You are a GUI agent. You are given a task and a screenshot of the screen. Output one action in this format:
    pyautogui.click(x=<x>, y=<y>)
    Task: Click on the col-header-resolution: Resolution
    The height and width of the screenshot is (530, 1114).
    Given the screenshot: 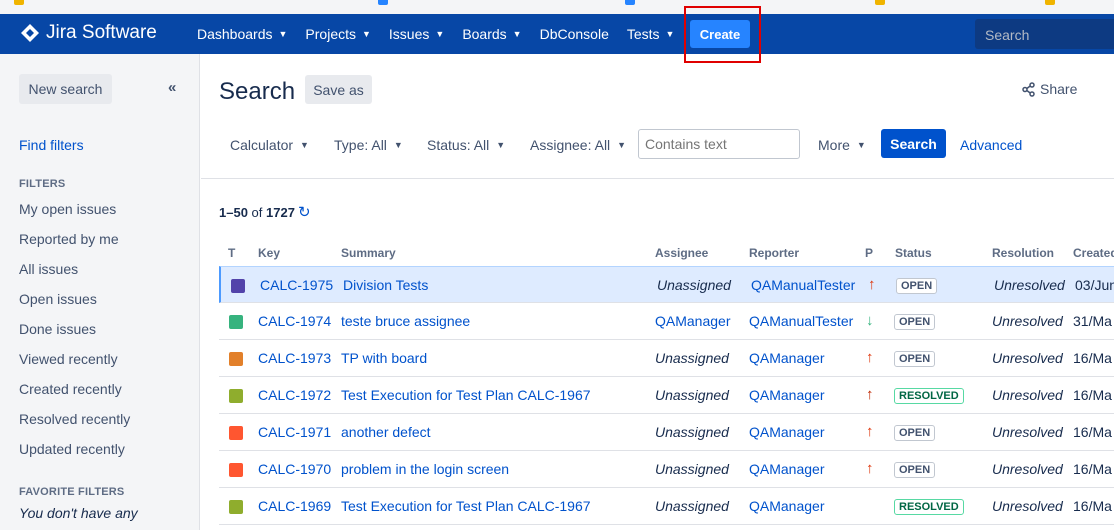 What is the action you would take?
    pyautogui.click(x=1023, y=253)
    